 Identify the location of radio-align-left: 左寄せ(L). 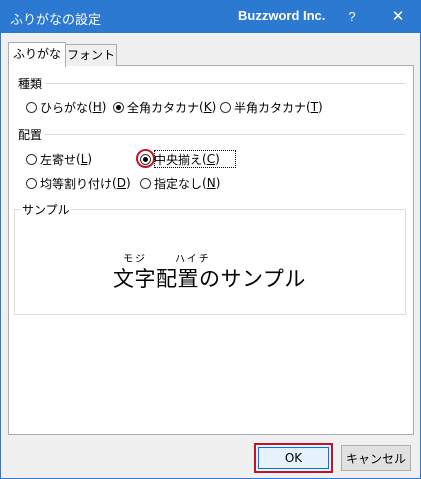
(59, 159).